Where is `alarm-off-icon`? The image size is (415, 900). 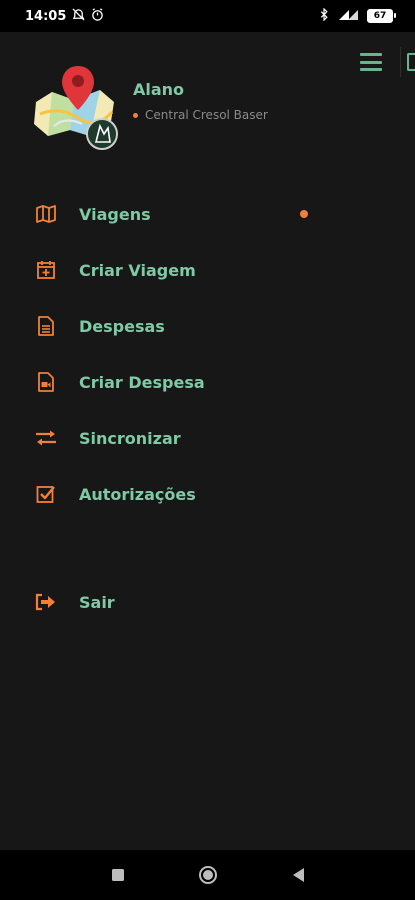 alarm-off-icon is located at coordinates (78, 16).